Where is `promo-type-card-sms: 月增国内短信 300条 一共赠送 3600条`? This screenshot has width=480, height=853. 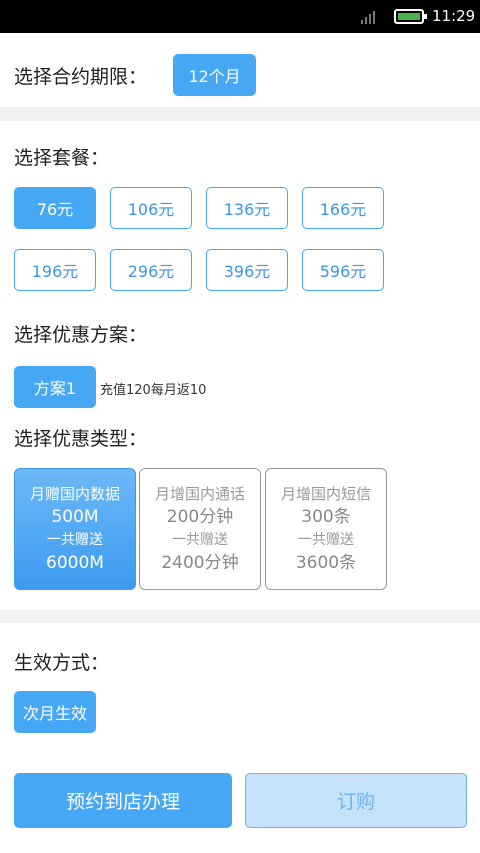 promo-type-card-sms: 月增国内短信 300条 一共赠送 3600条 is located at coordinates (326, 529).